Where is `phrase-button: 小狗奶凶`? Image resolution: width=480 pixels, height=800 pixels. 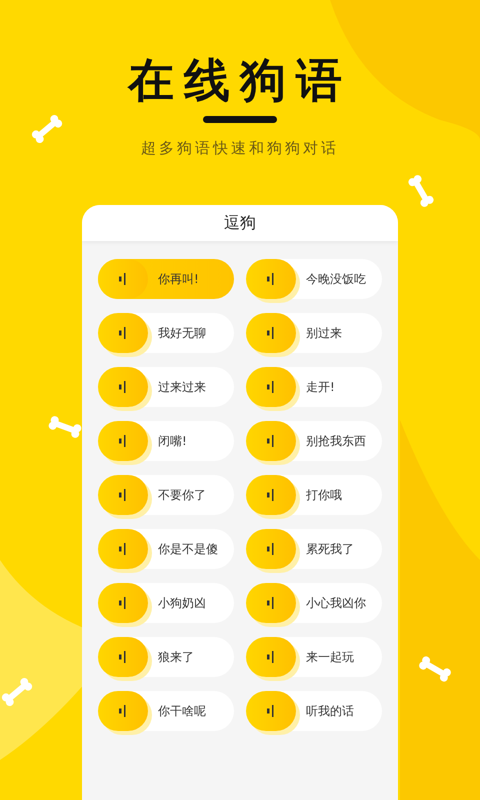
phrase-button: 小狗奶凶 is located at coordinates (166, 603).